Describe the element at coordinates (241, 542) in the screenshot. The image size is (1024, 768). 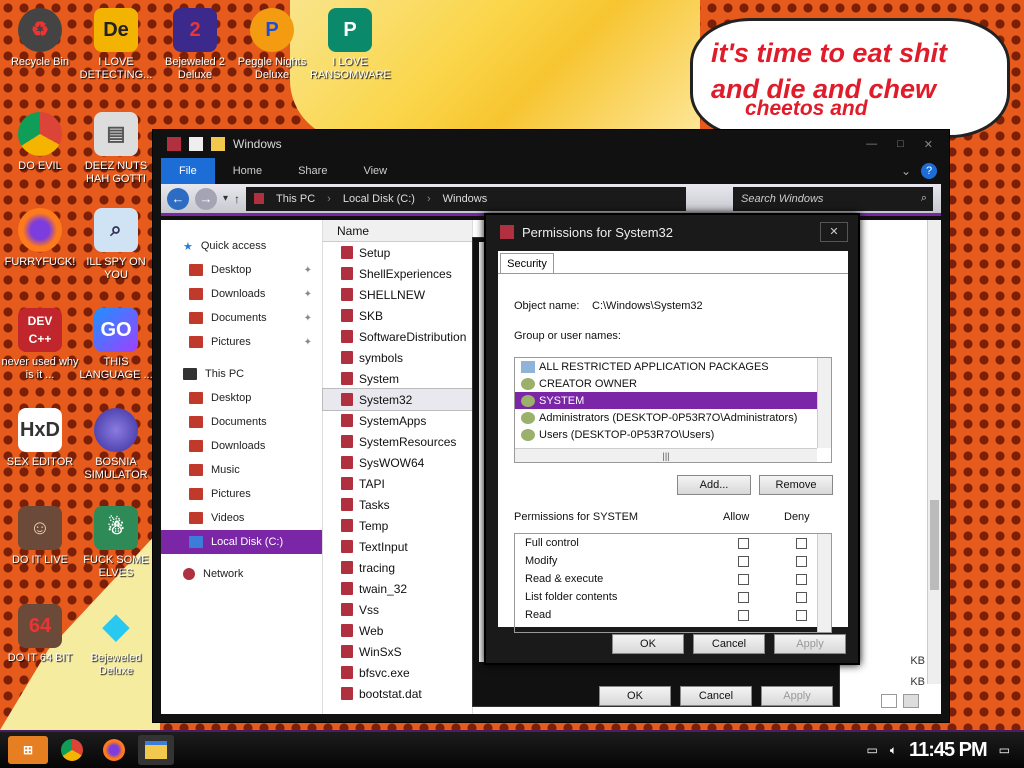
I see `nav-pc-local-disk: Local Disk (C:)` at that location.